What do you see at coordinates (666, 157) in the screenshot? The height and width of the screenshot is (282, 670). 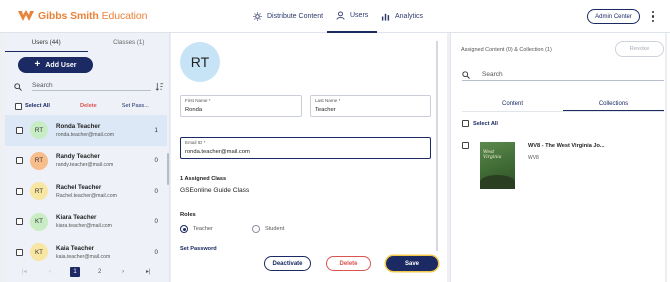 I see `content-scrollbar` at bounding box center [666, 157].